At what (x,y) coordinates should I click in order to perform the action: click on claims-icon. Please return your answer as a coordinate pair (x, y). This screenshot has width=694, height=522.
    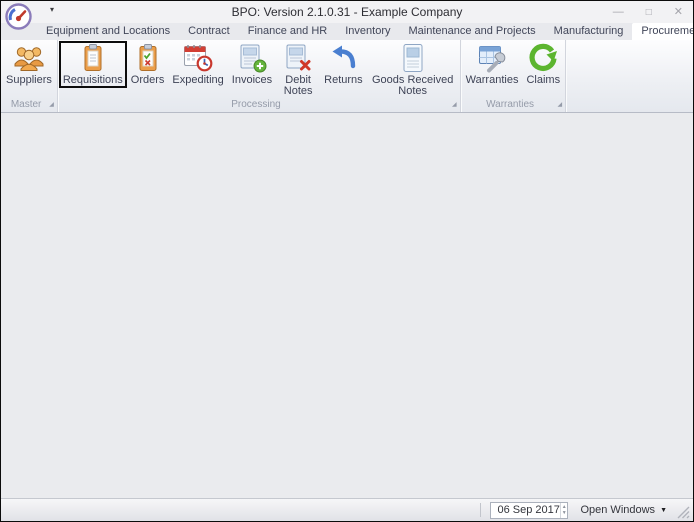
    Looking at the image, I should click on (543, 58).